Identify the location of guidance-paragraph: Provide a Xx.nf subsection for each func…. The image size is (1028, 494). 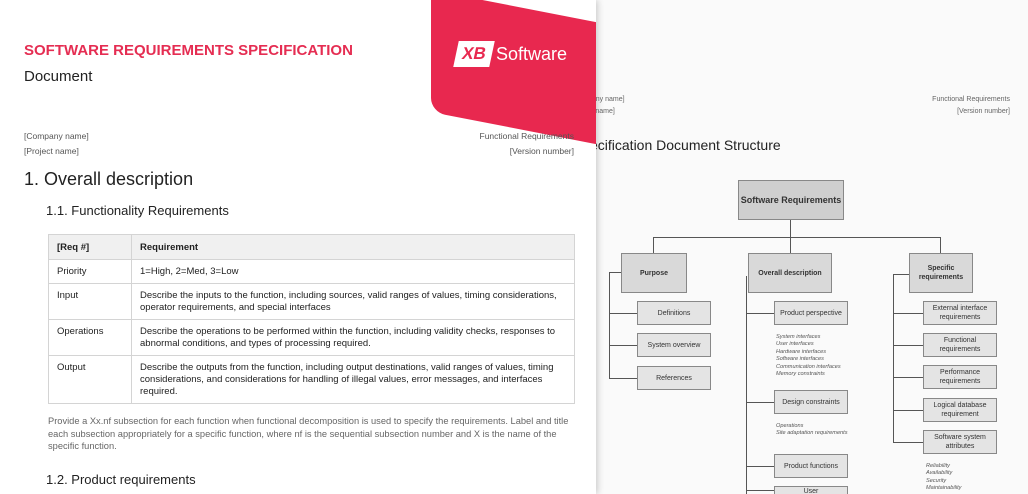
(308, 433).